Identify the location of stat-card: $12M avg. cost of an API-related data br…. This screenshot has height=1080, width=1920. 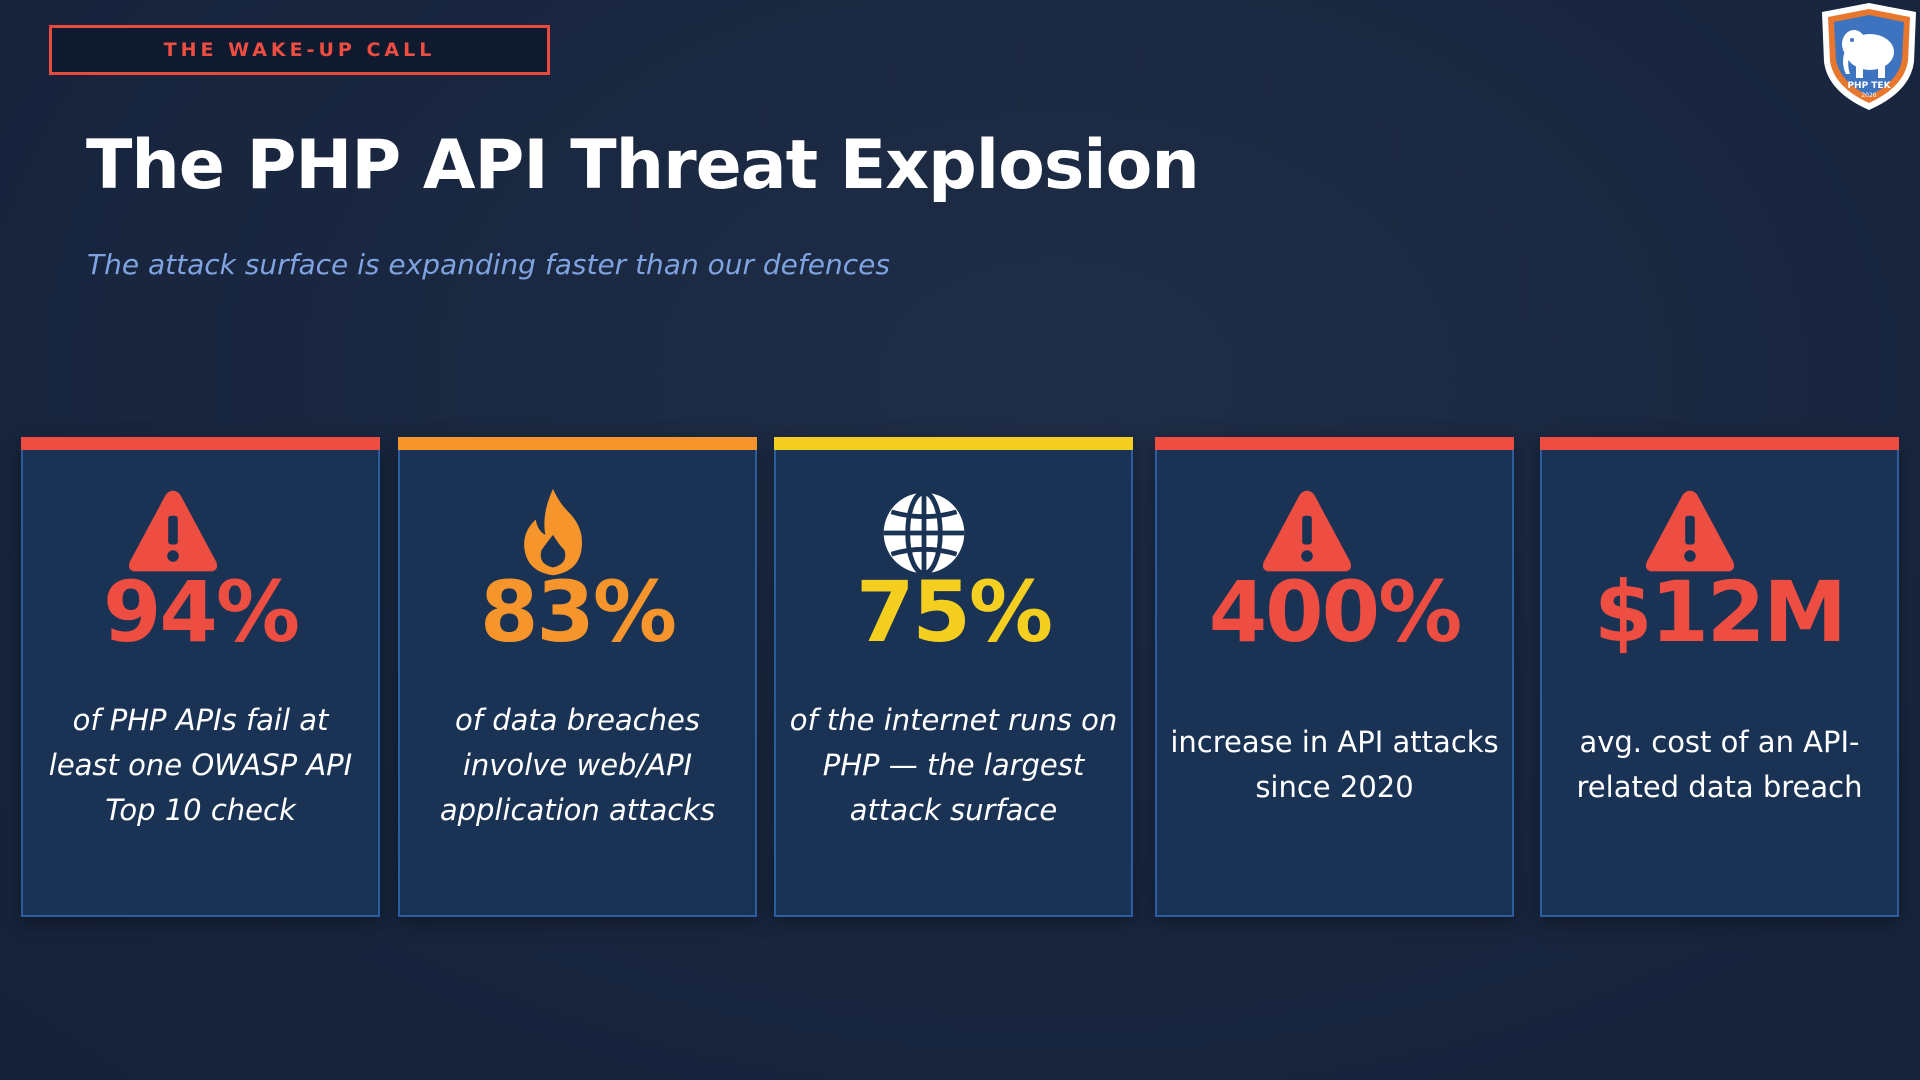
(1719, 677).